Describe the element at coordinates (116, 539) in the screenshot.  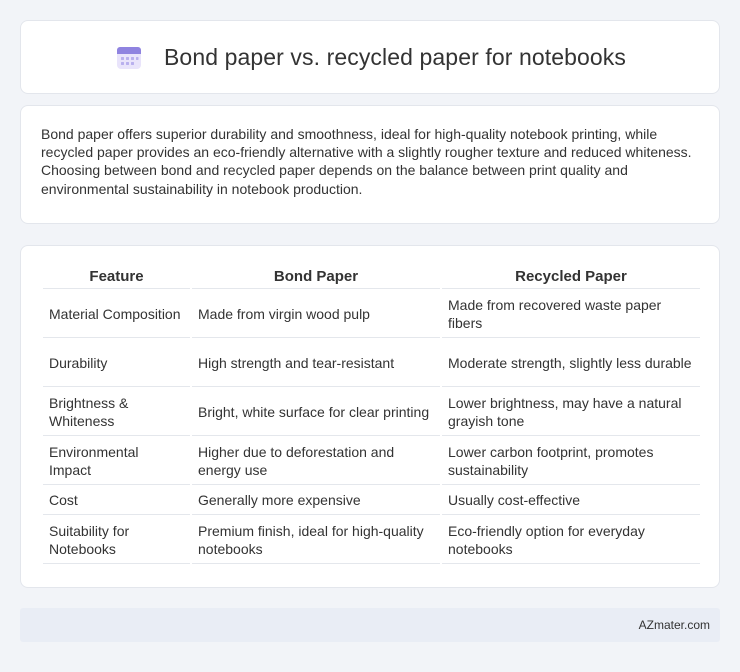
I see `table-cell: Suitability for Notebooks` at that location.